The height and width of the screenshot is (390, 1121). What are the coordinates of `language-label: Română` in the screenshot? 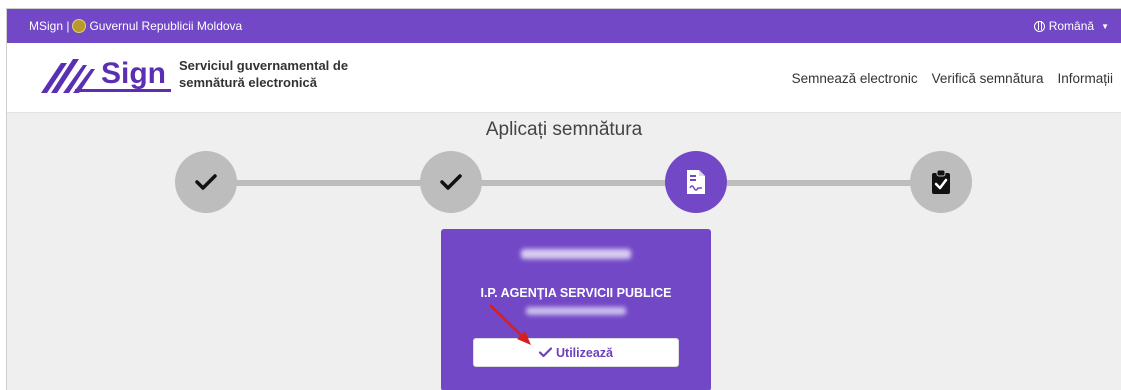 It's located at (1071, 26).